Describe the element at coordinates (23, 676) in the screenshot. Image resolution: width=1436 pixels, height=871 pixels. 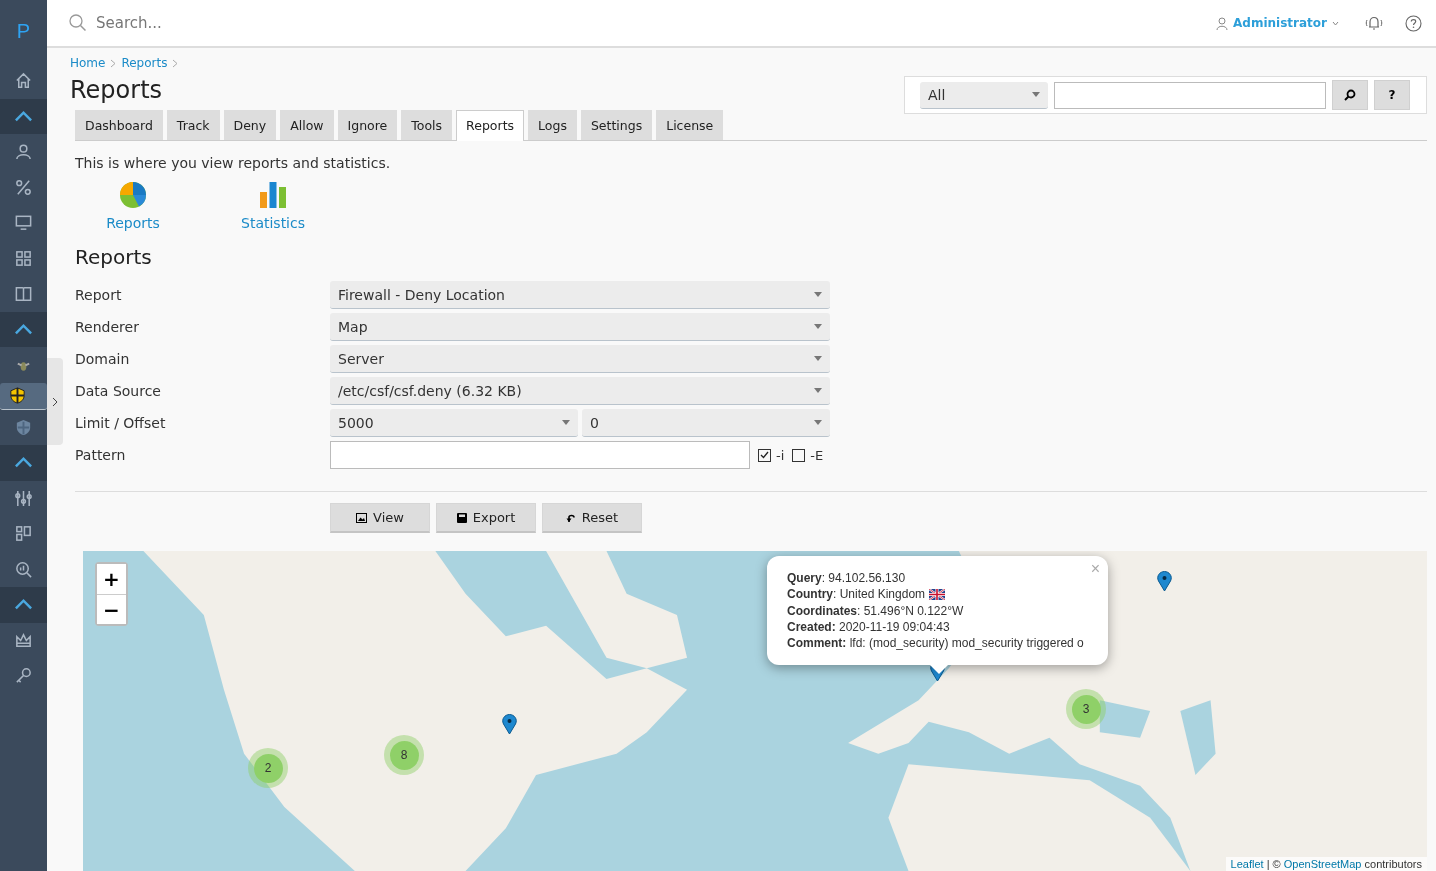
I see `key-icon` at that location.